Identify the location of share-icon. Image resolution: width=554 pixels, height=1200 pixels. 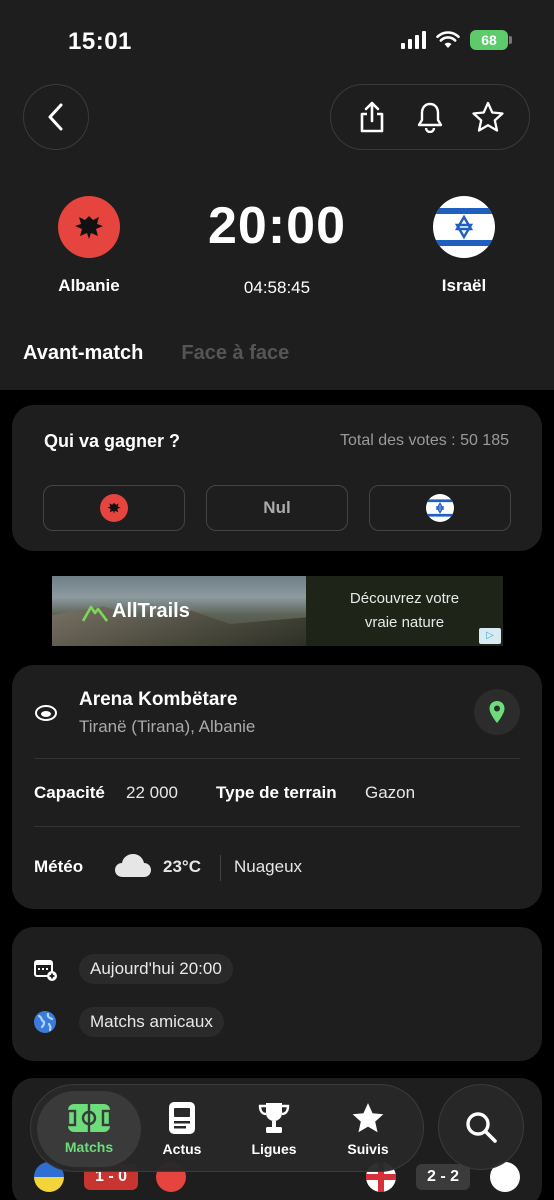
(372, 117).